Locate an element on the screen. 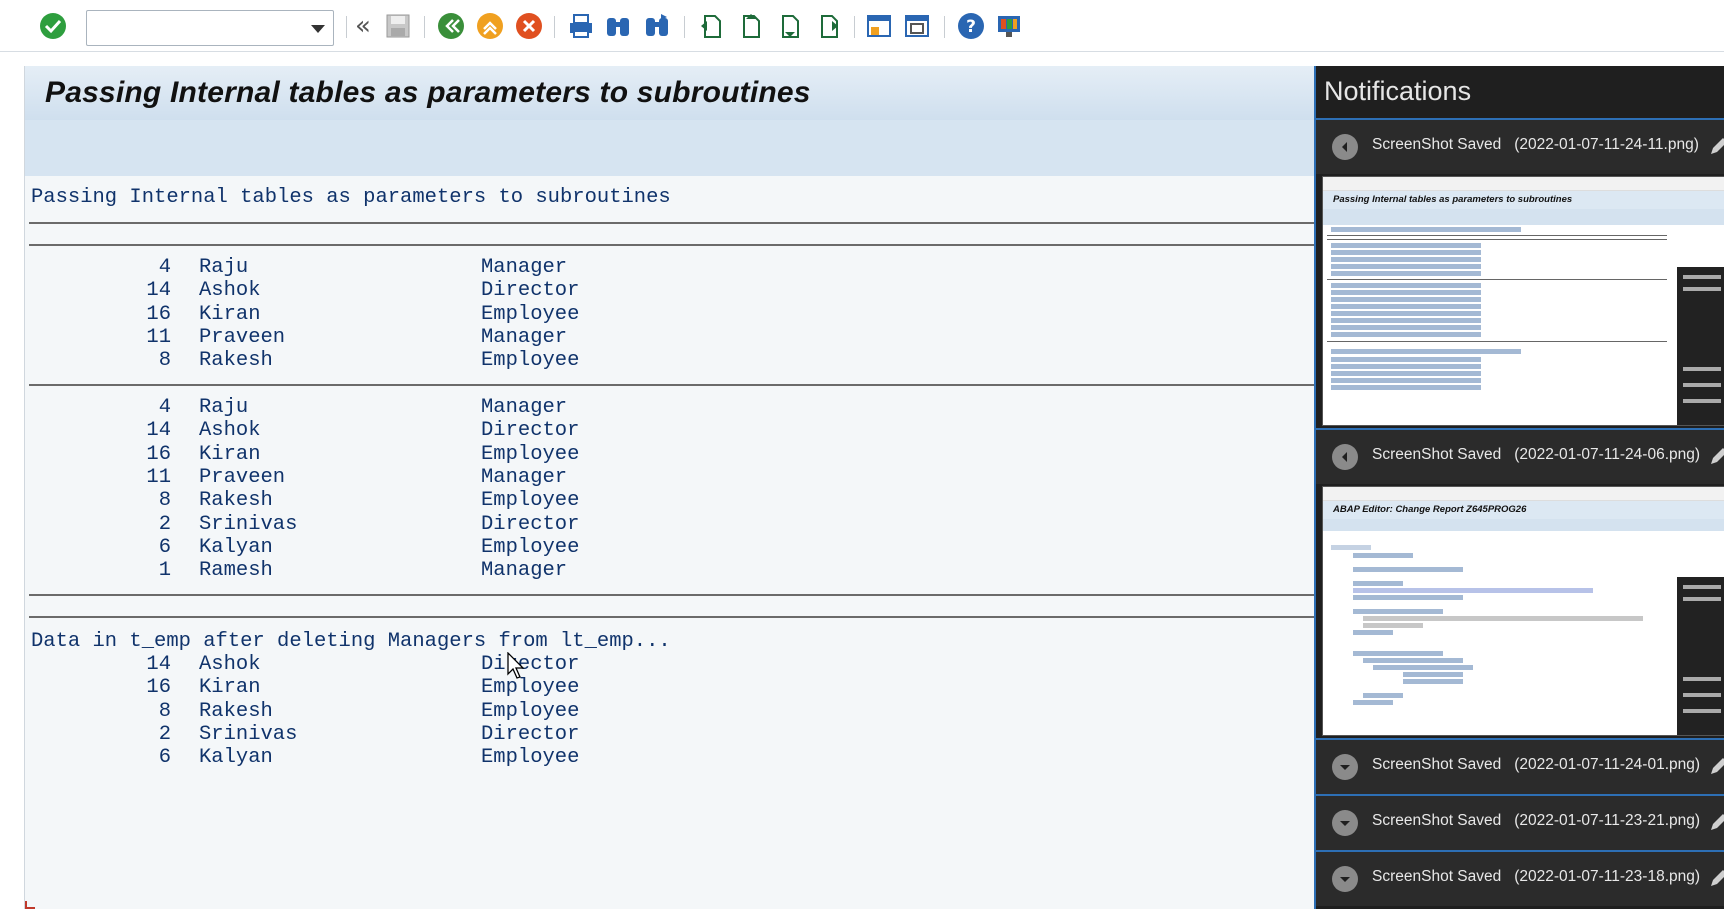 Image resolution: width=1724 pixels, height=909 pixels. previous-page-icon is located at coordinates (750, 26).